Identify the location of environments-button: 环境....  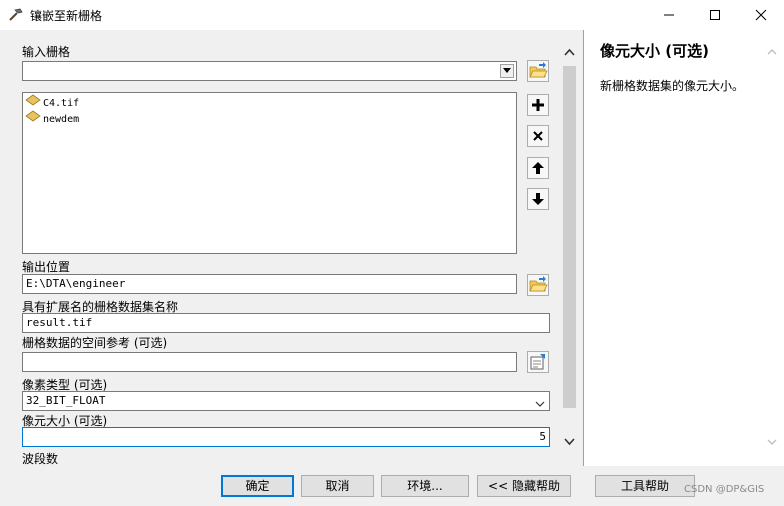
(425, 486).